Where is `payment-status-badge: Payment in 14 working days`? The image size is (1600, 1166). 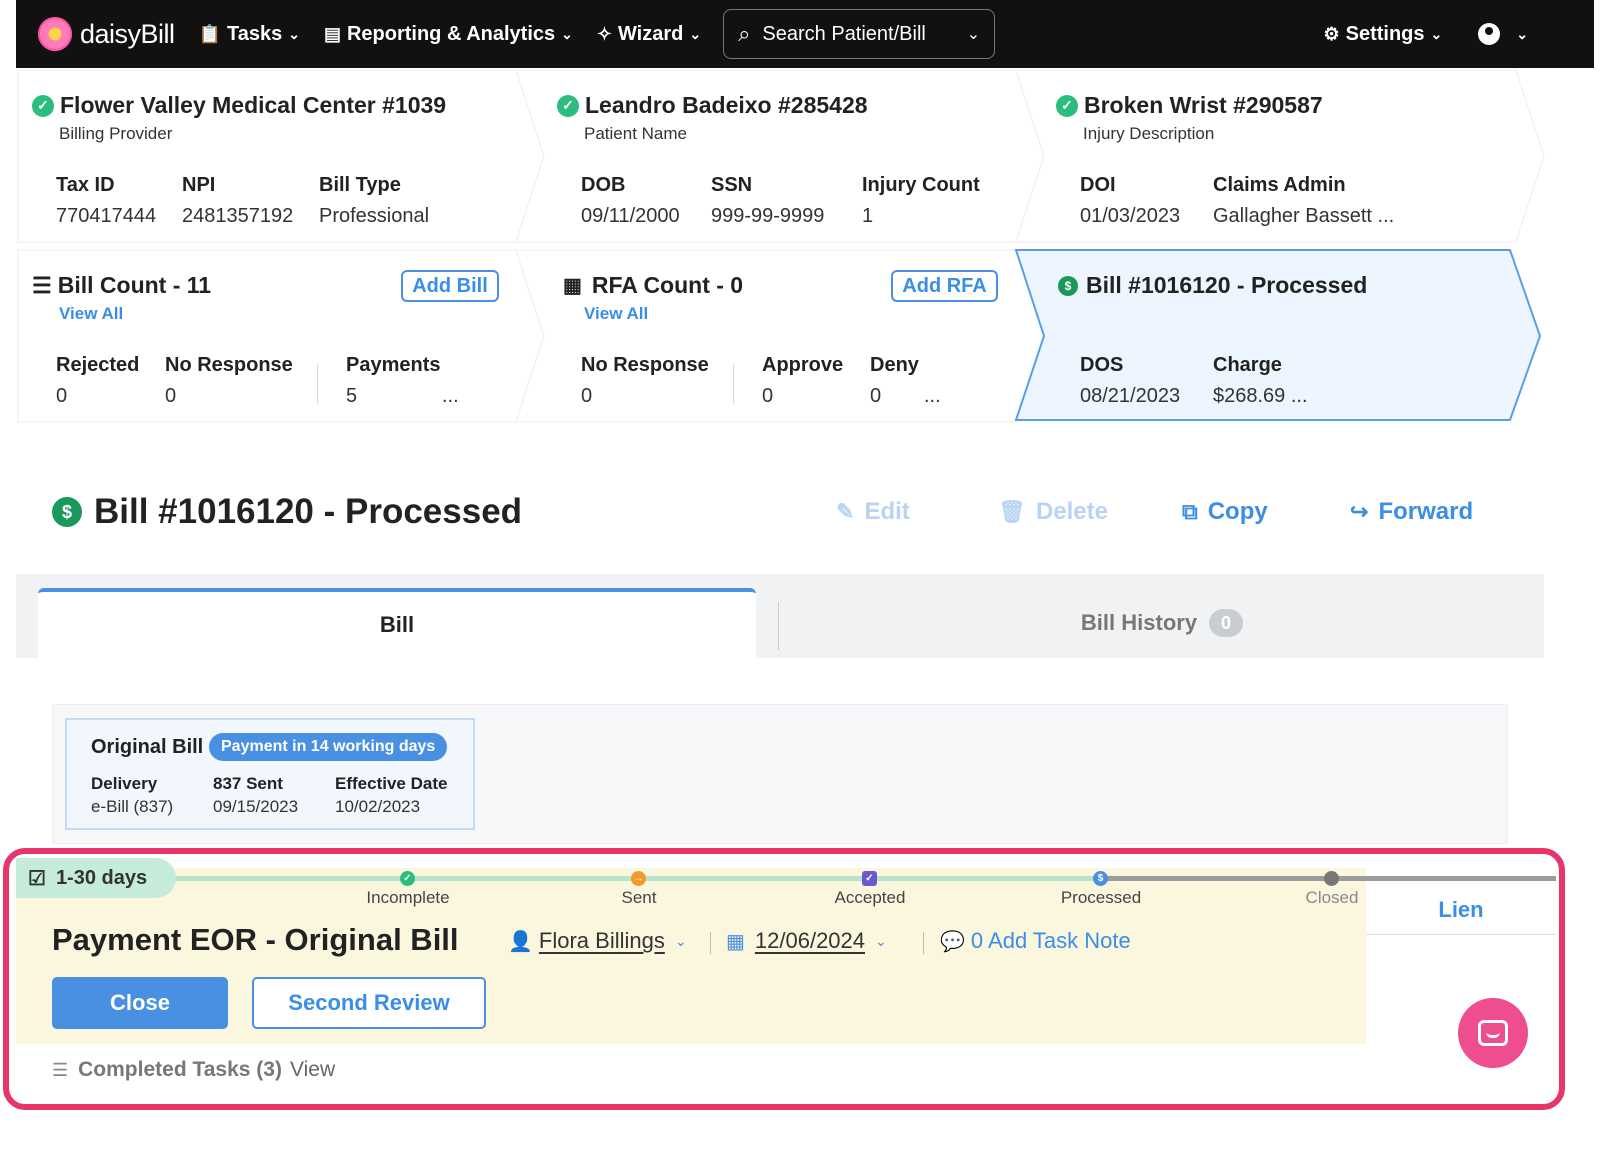 payment-status-badge: Payment in 14 working days is located at coordinates (328, 747).